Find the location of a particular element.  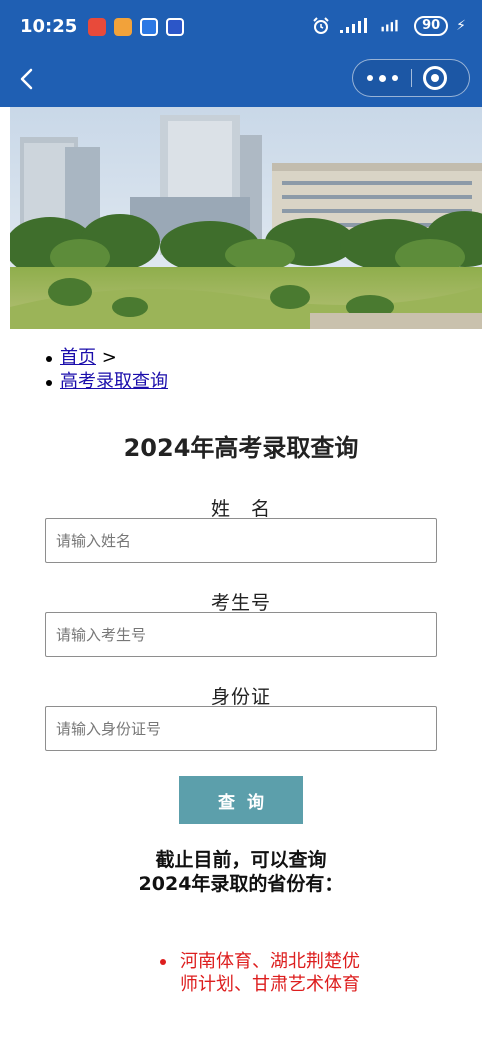

query-button: 查询 is located at coordinates (241, 800).